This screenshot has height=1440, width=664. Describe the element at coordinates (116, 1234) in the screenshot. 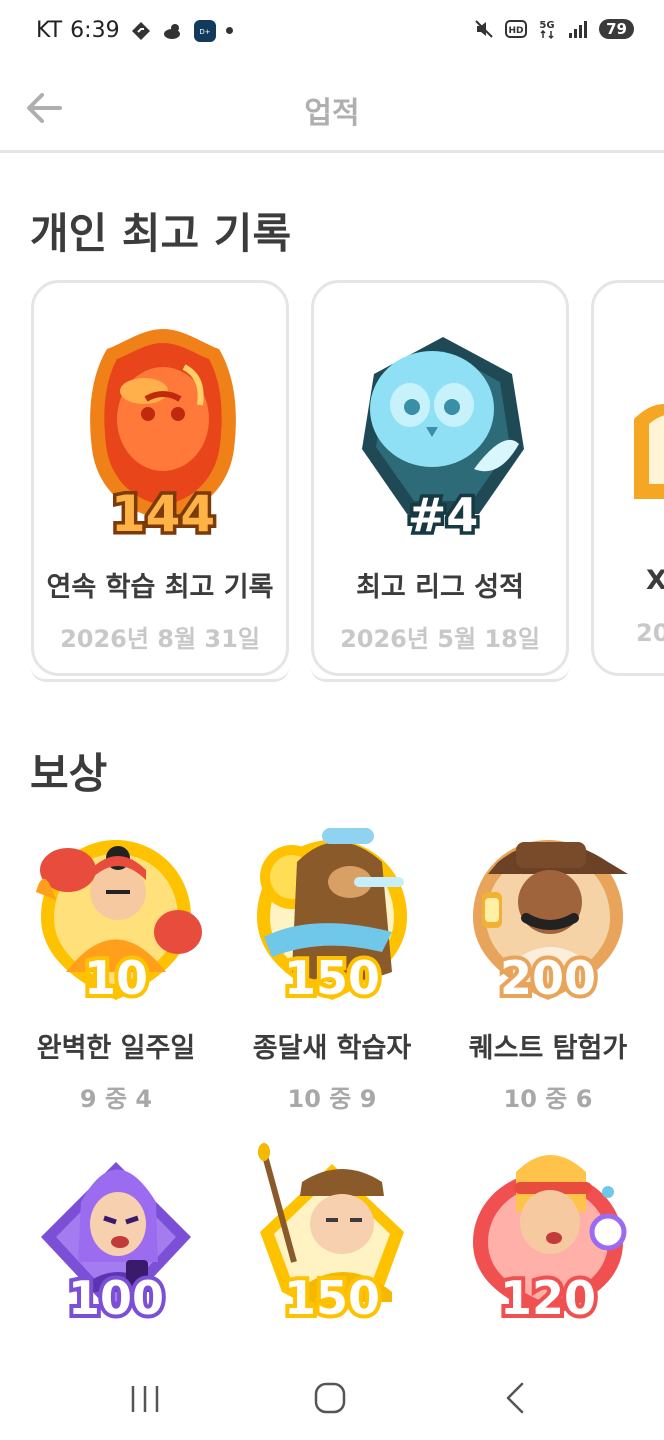

I see `reward-item-4: 100` at that location.